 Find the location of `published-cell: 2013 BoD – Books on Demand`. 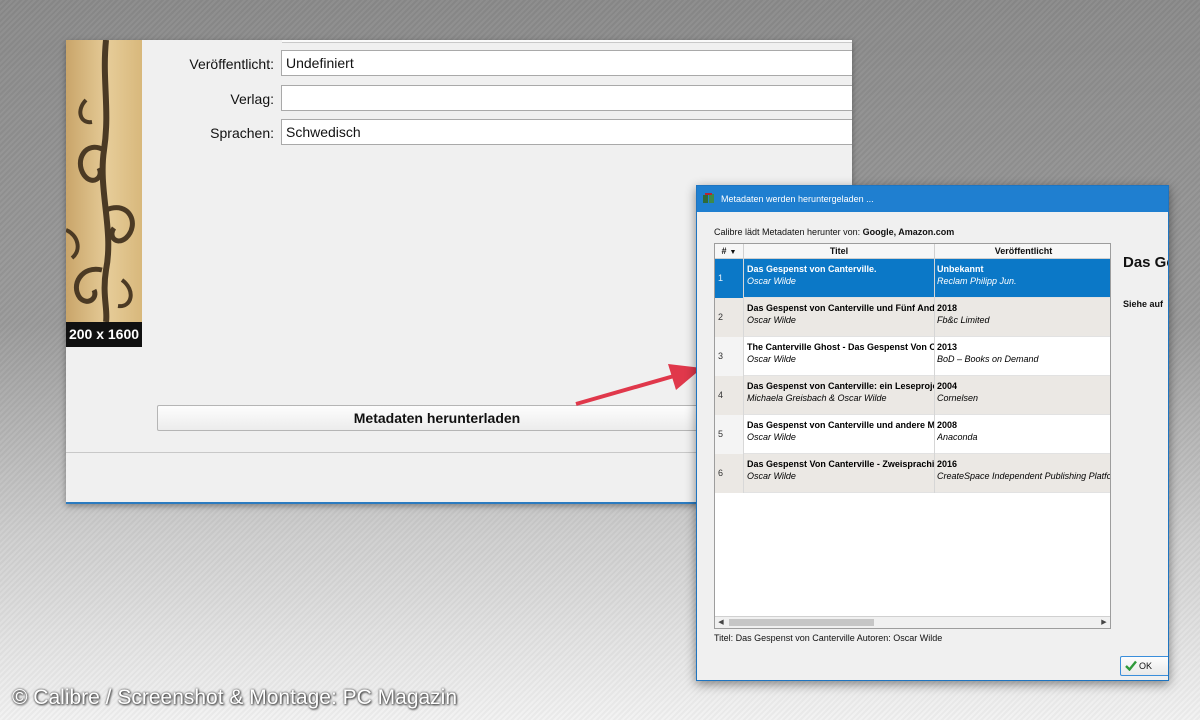

published-cell: 2013 BoD – Books on Demand is located at coordinates (1023, 357).